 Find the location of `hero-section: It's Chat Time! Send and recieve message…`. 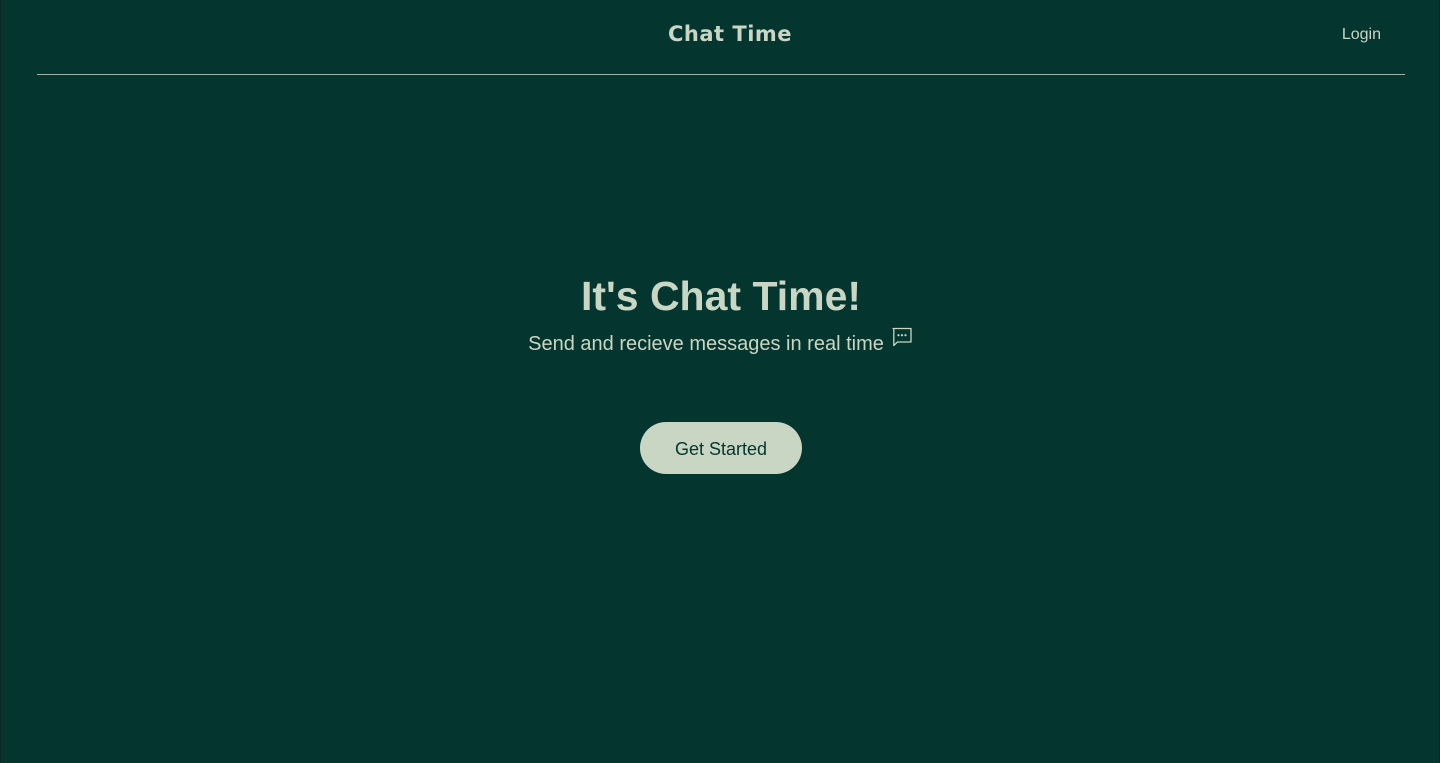

hero-section: It's Chat Time! Send and recieve message… is located at coordinates (720, 312).